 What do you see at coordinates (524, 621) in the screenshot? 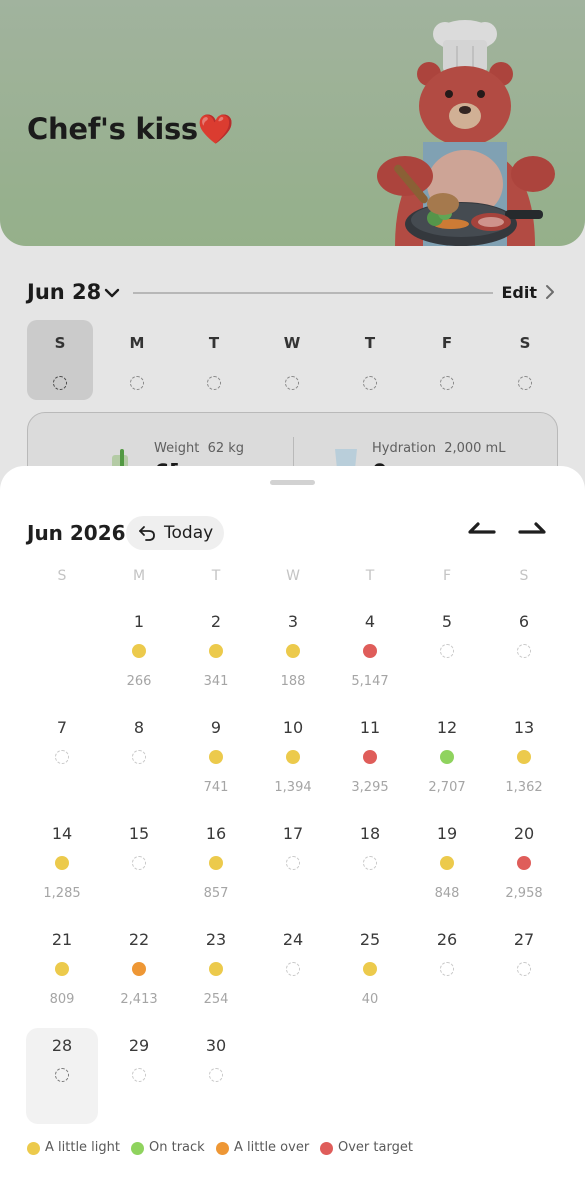
I see `day-number: 6` at bounding box center [524, 621].